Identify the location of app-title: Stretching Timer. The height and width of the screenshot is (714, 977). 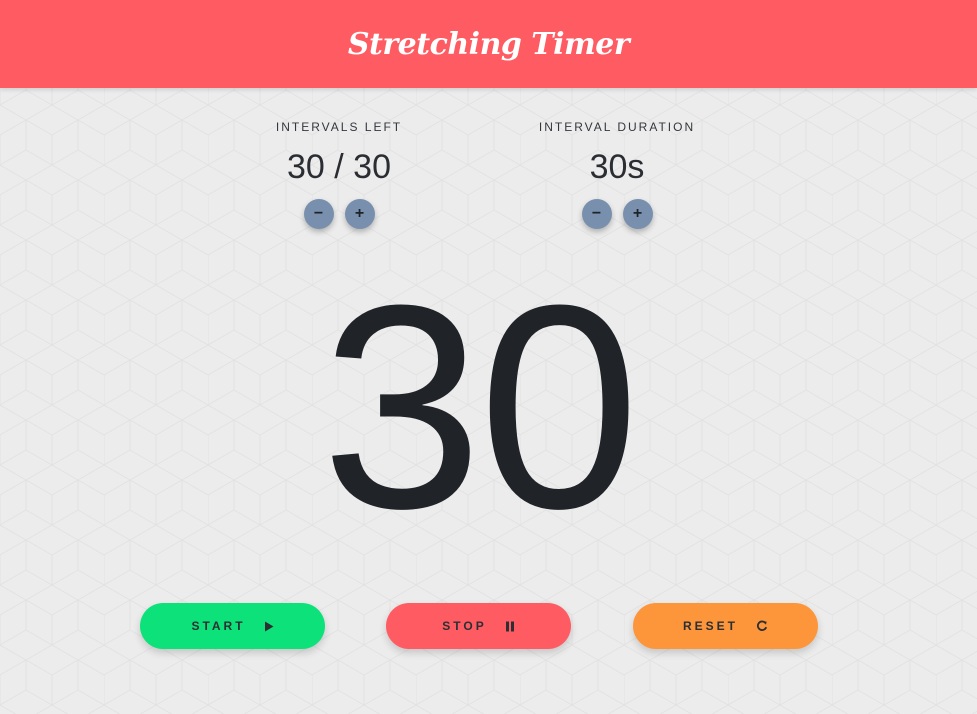
(488, 44).